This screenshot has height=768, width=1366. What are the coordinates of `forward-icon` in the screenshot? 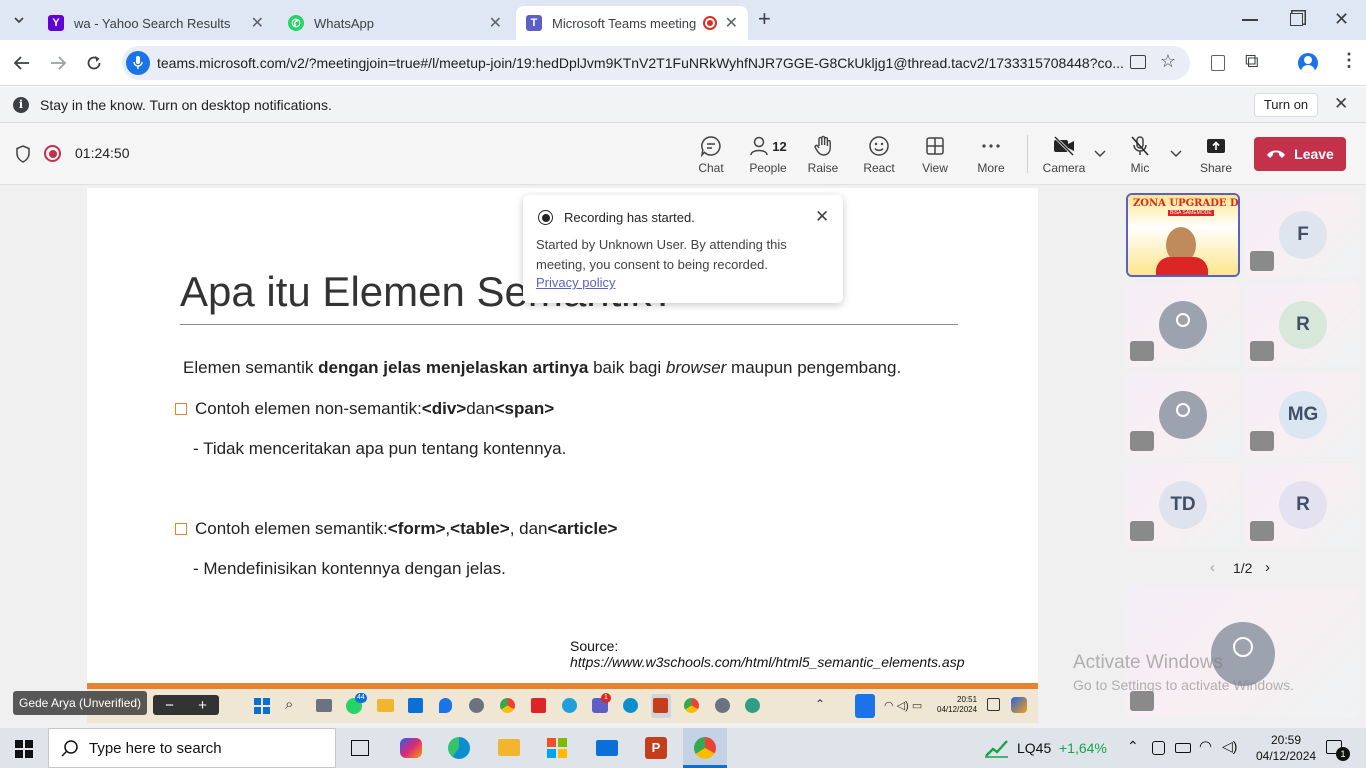 It's located at (58, 63).